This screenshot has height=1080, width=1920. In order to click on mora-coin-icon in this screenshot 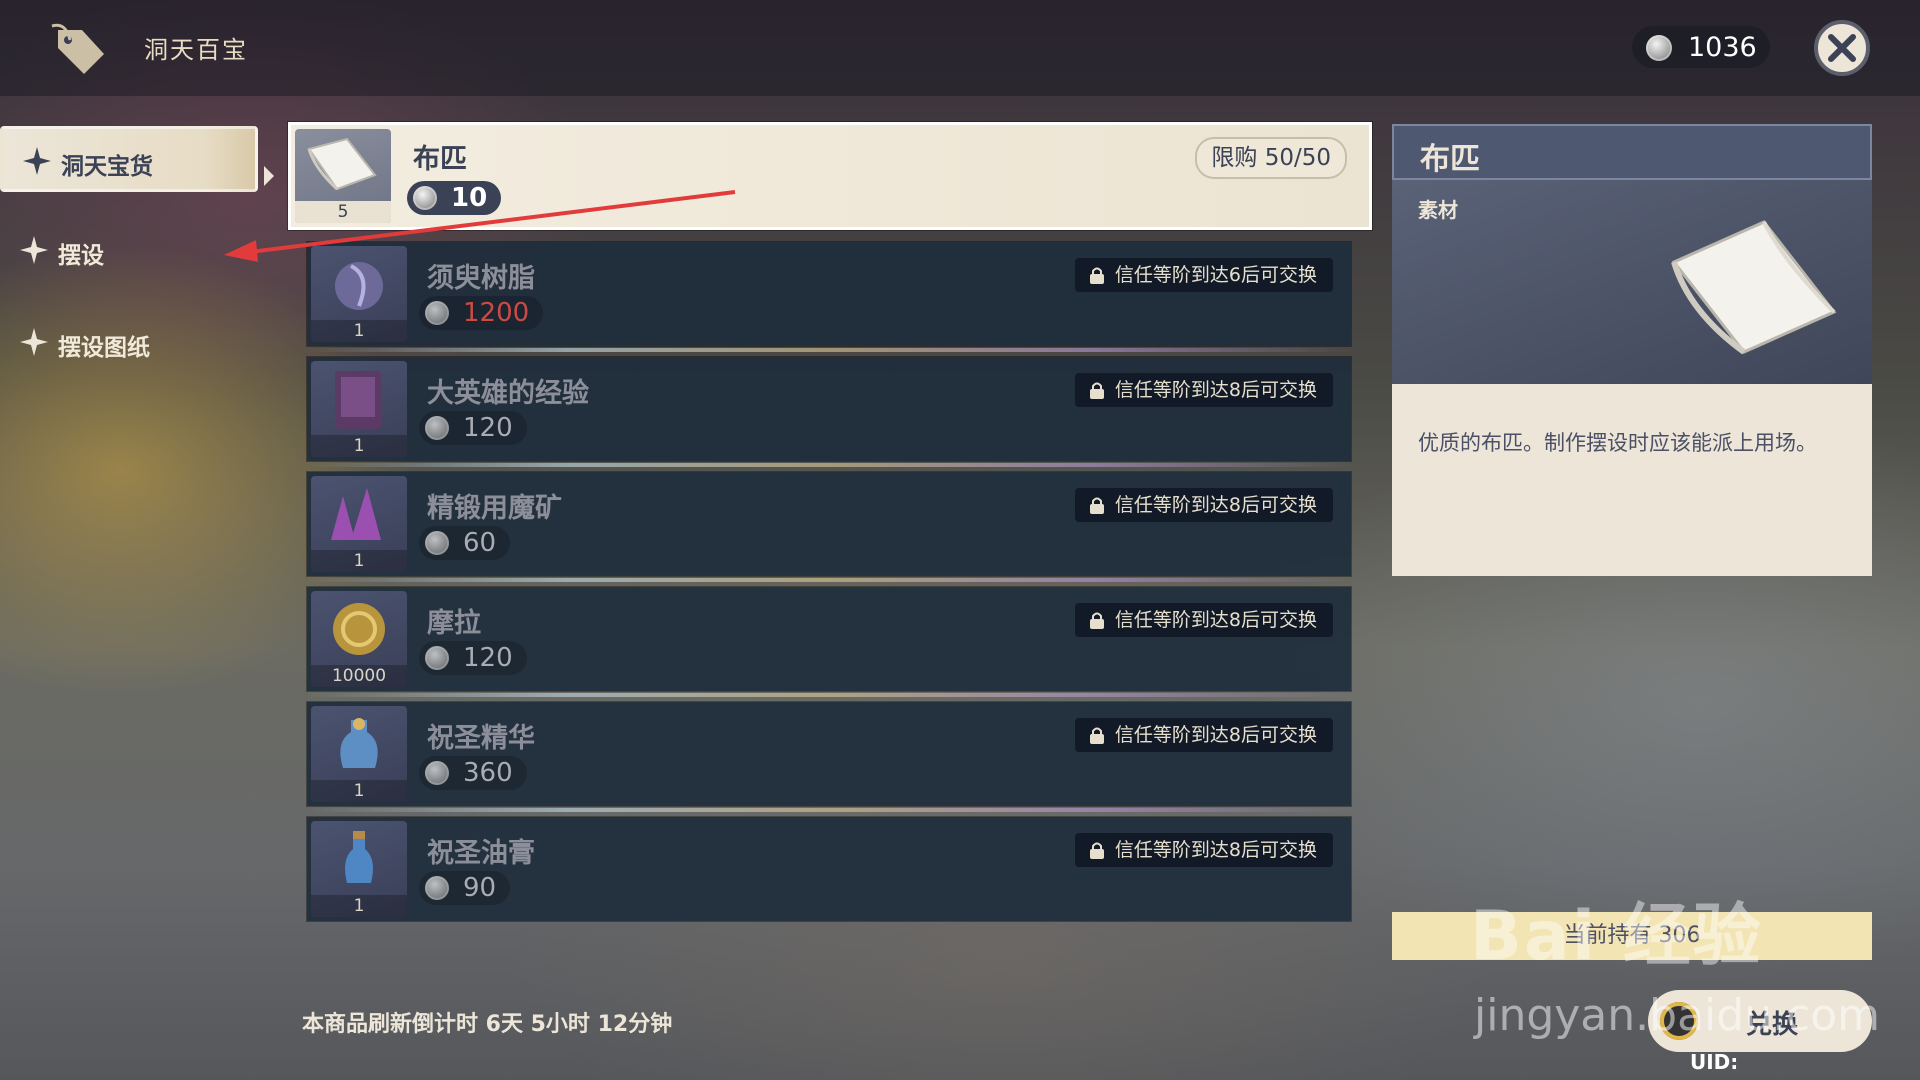, I will do `click(359, 629)`.